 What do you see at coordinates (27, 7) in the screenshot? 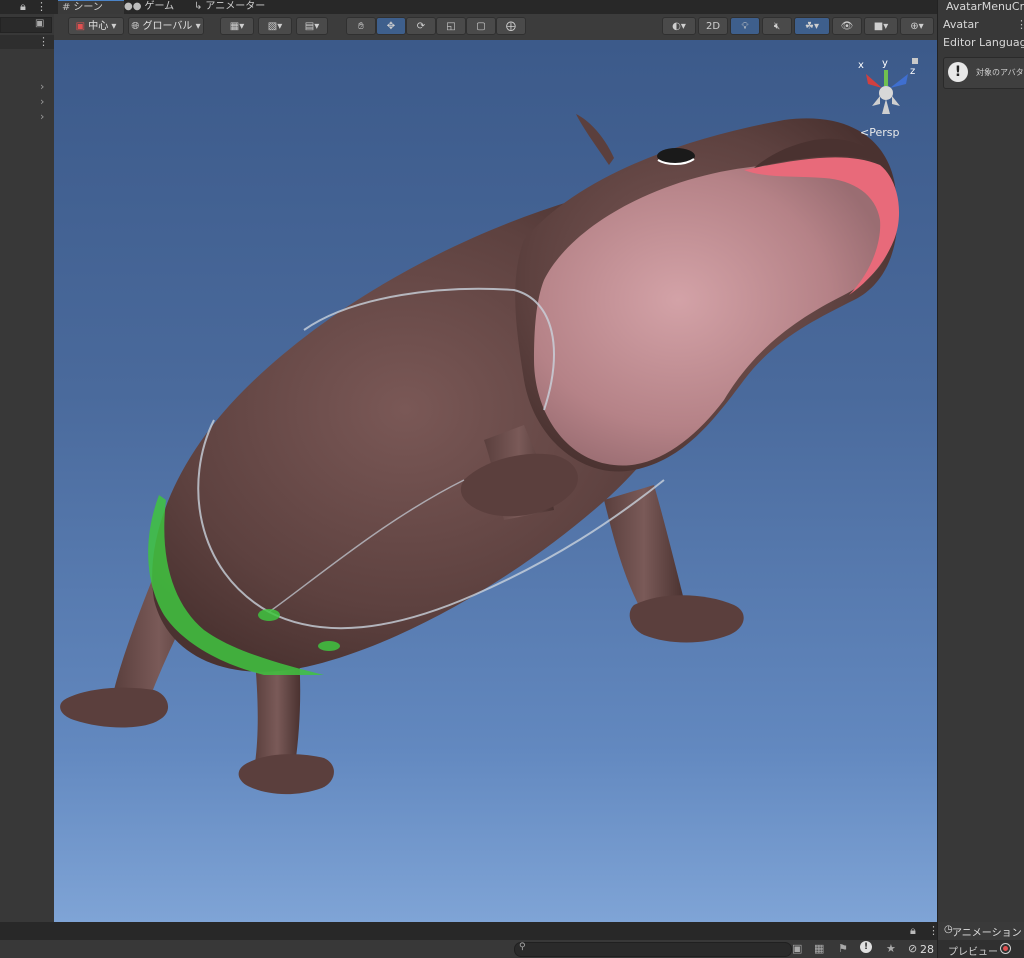
I see `hierarchy-header: 🔒︎ ⋮` at bounding box center [27, 7].